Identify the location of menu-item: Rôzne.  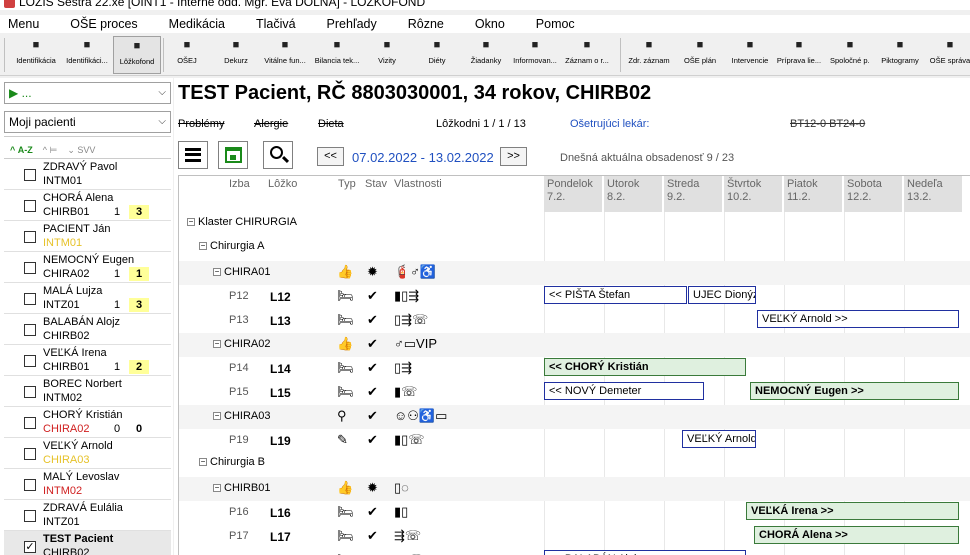
(422, 24).